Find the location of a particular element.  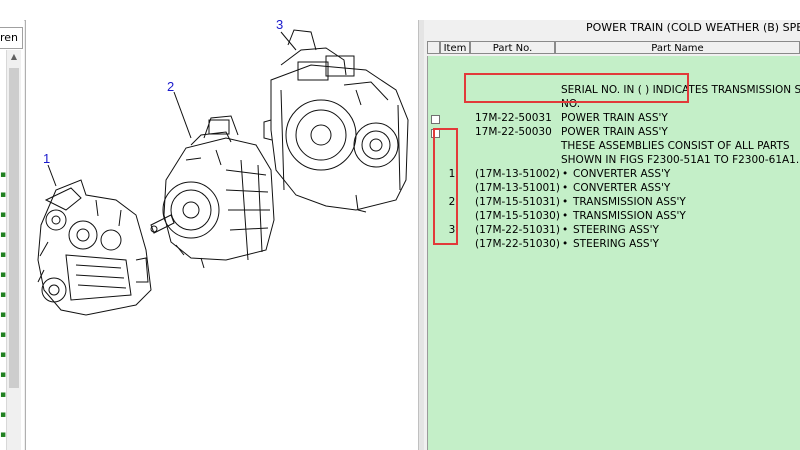

table-row: (17M-22-51030) • STEERING ASS'Y is located at coordinates (614, 245).